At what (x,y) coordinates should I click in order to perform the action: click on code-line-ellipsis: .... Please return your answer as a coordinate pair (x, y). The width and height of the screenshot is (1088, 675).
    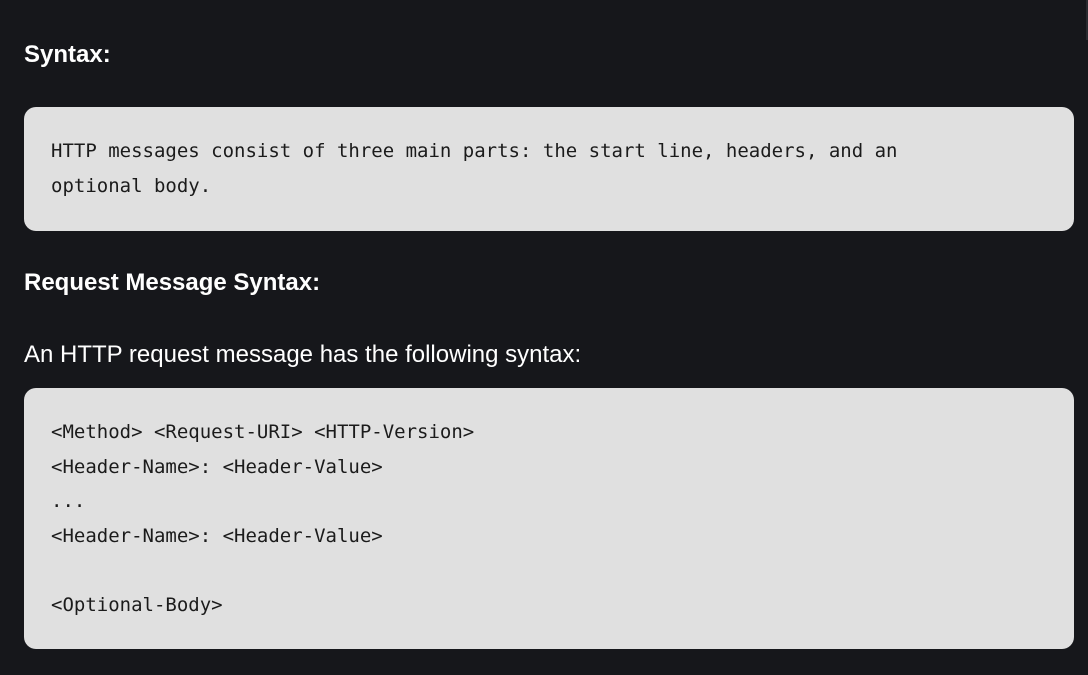
    Looking at the image, I should click on (68, 501).